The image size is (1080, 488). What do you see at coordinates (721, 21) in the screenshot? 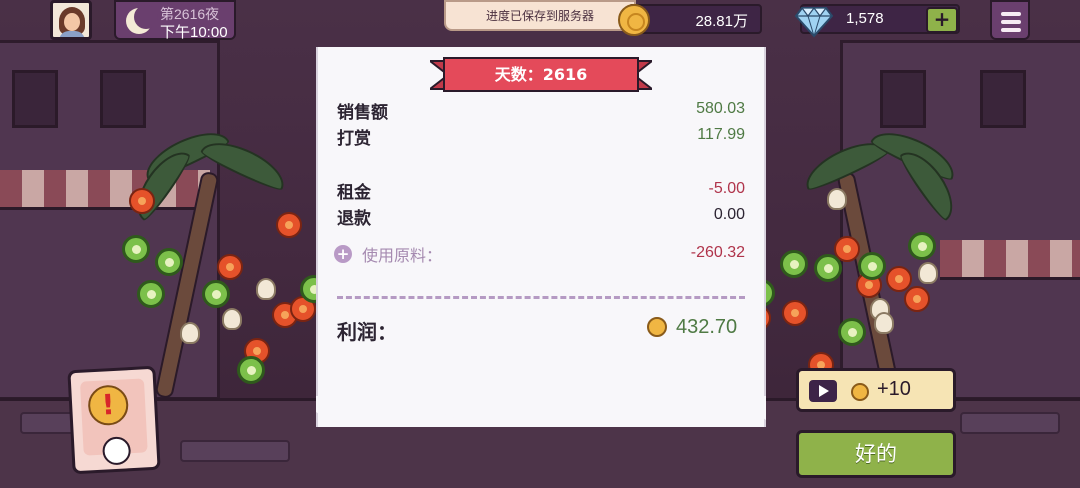
I see `coin-amount: 28.81万` at bounding box center [721, 21].